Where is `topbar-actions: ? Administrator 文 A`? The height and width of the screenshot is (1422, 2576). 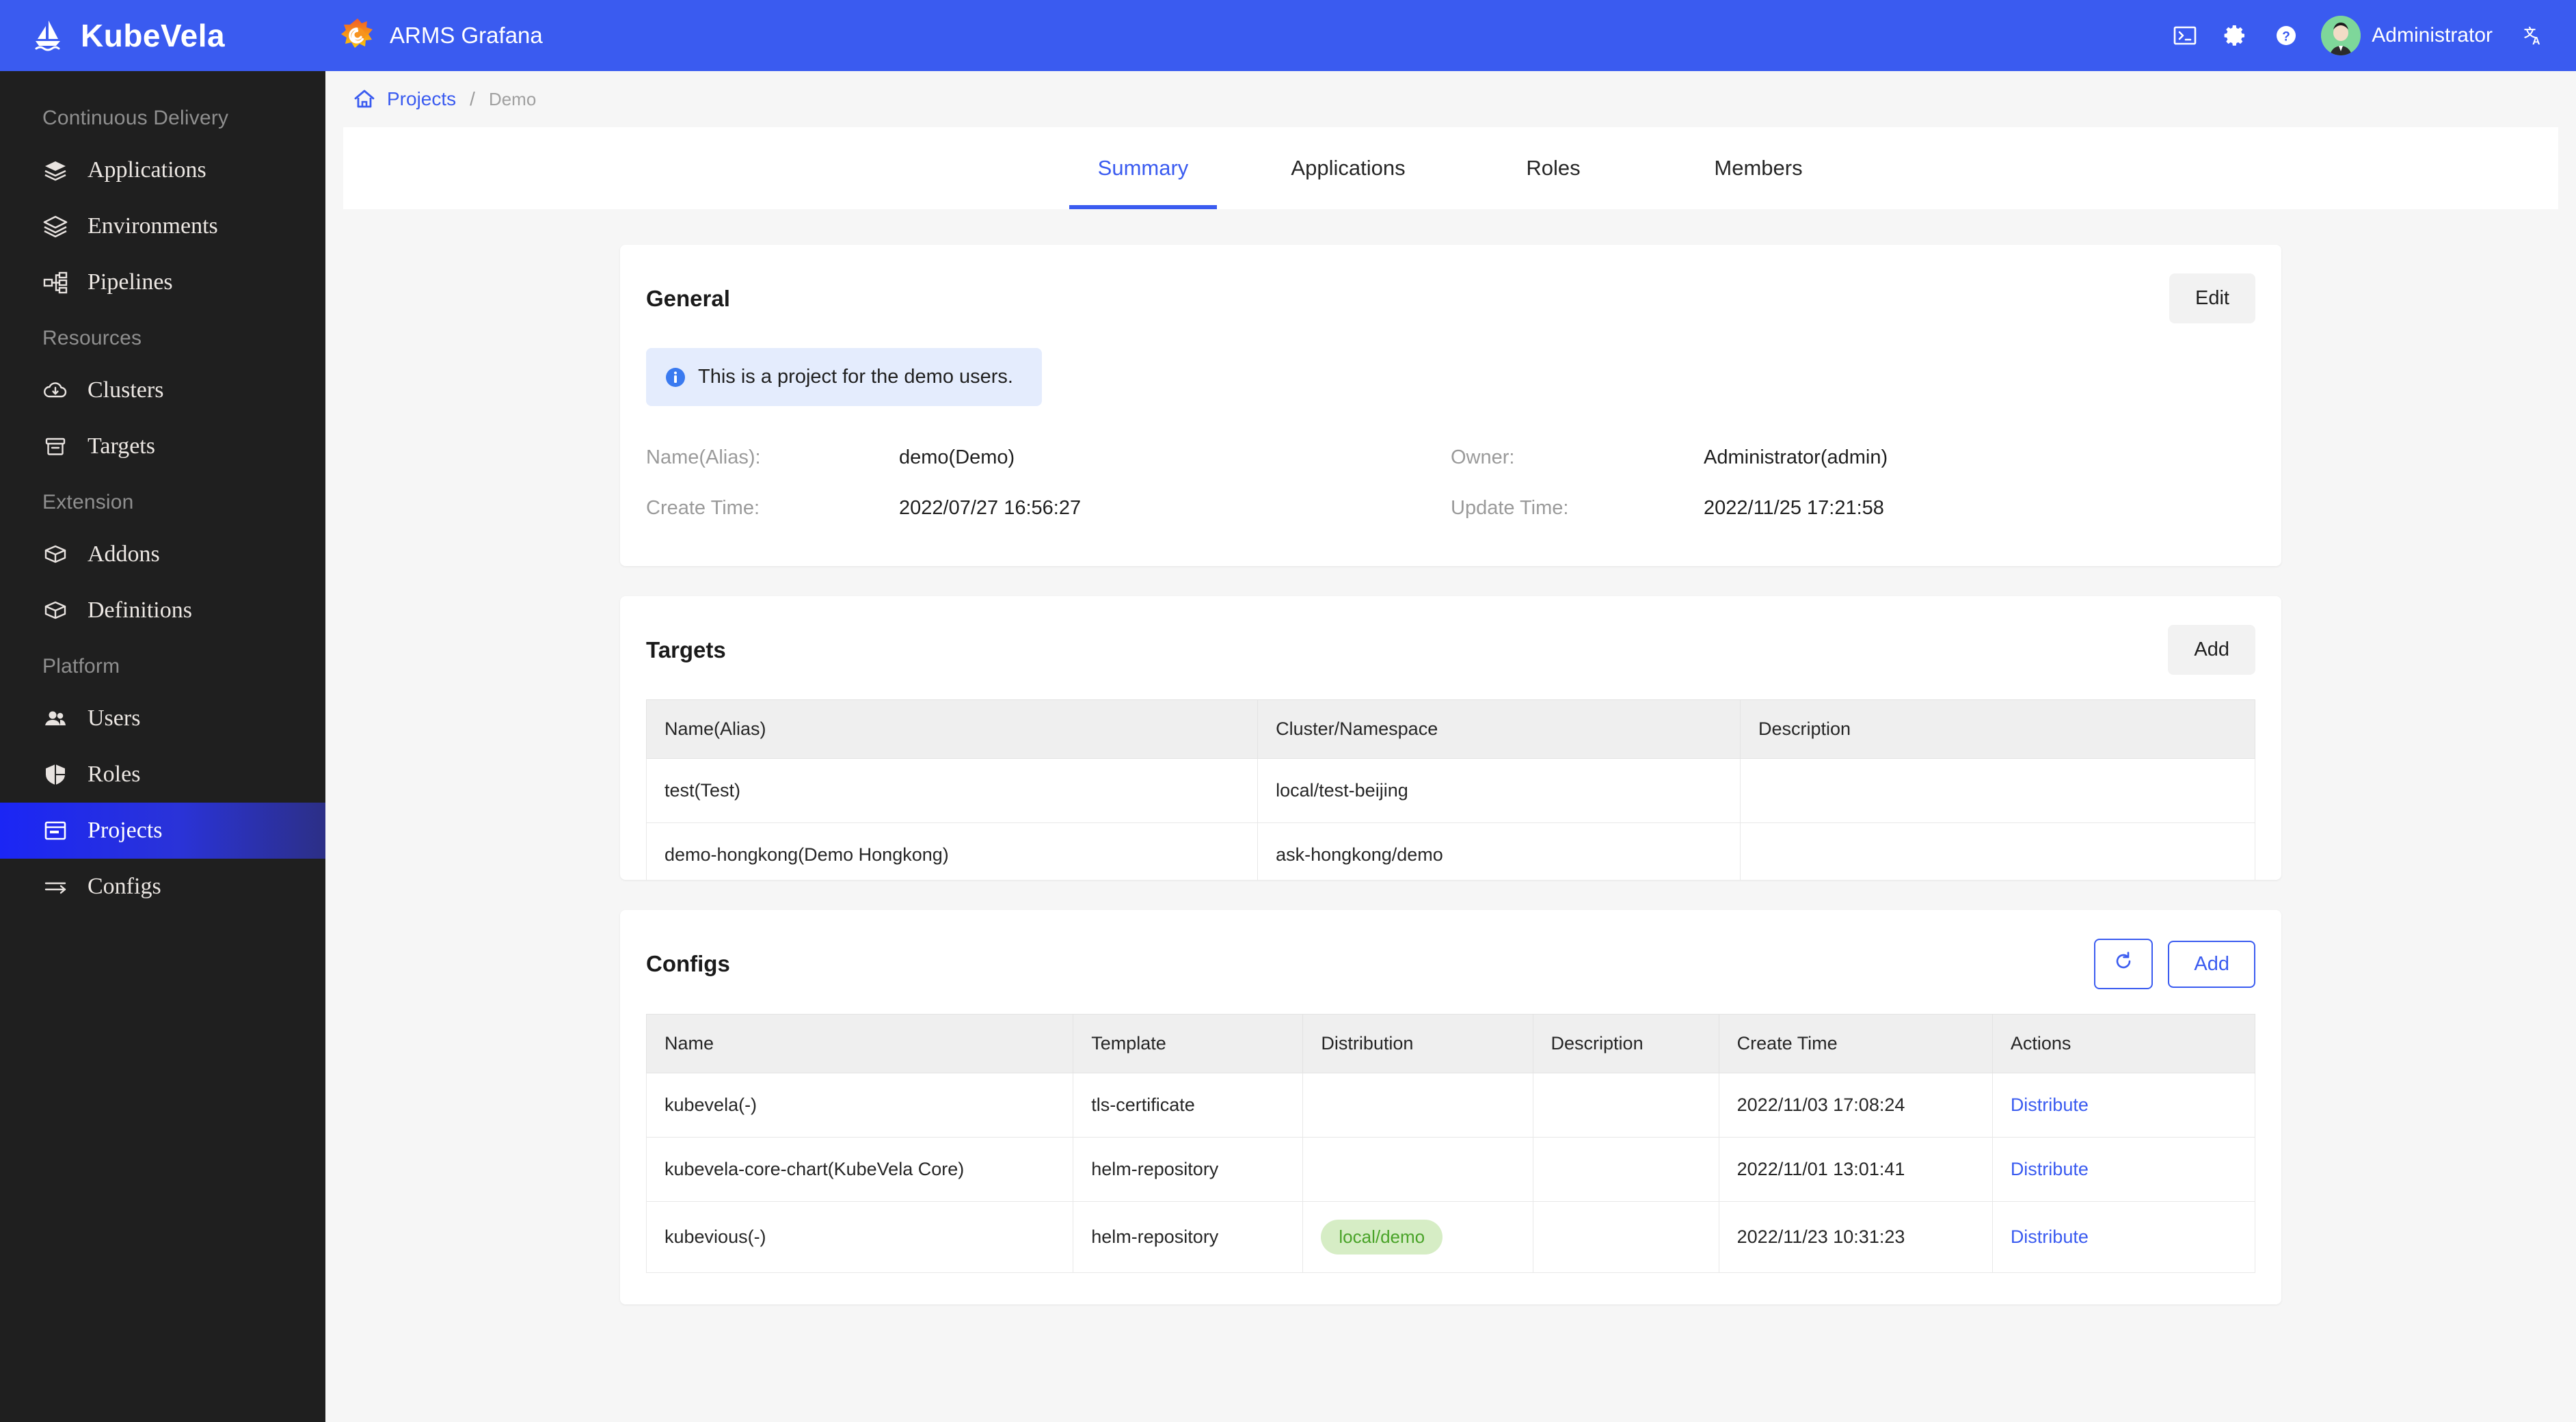
topbar-actions: ? Administrator 文 A is located at coordinates (2368, 35).